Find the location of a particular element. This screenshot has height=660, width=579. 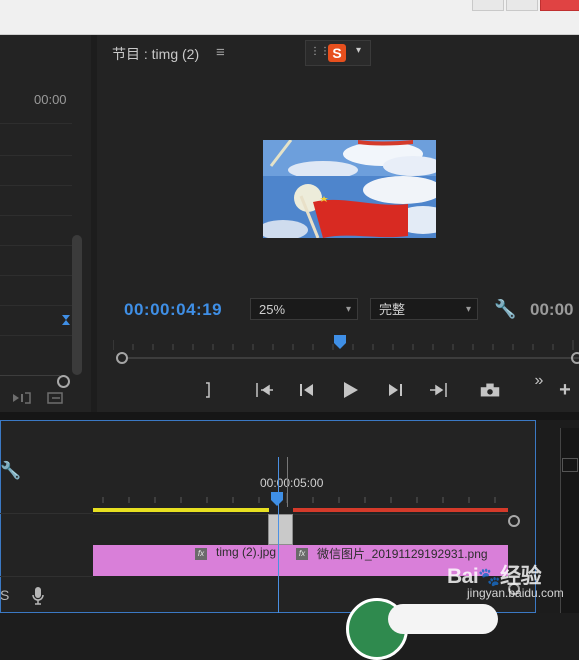

microphone-icon is located at coordinates (38, 596).